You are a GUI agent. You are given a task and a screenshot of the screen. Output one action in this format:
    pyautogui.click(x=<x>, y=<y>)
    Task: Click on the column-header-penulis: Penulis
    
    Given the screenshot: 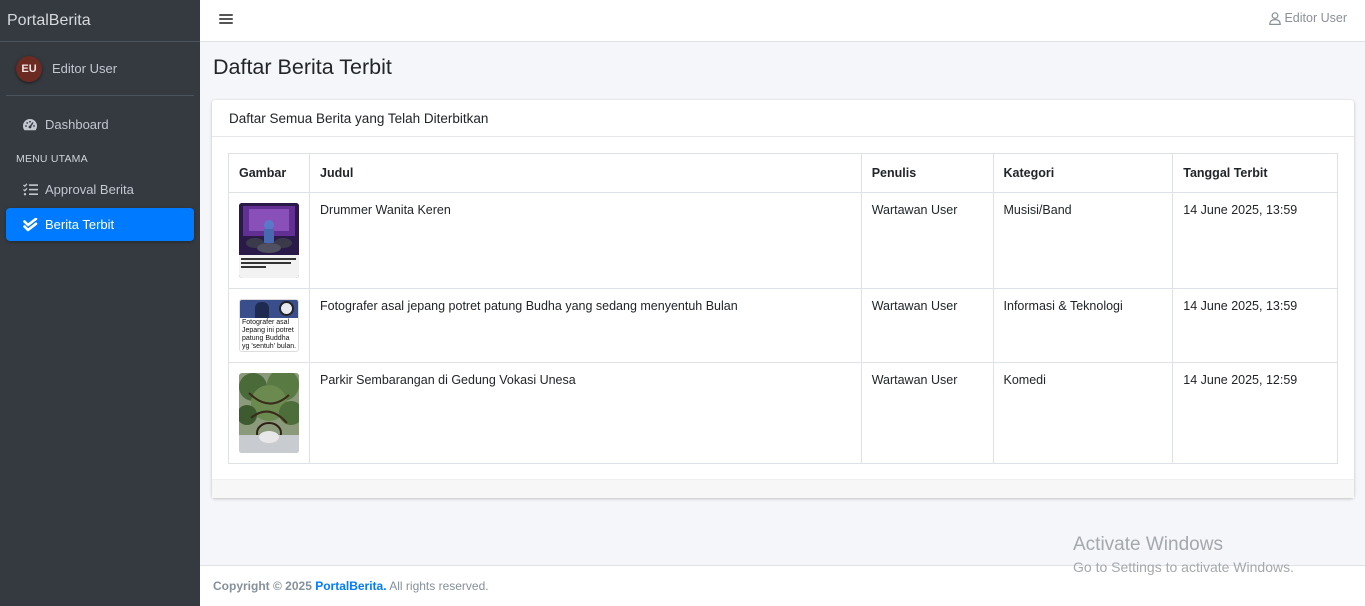 What is the action you would take?
    pyautogui.click(x=927, y=173)
    